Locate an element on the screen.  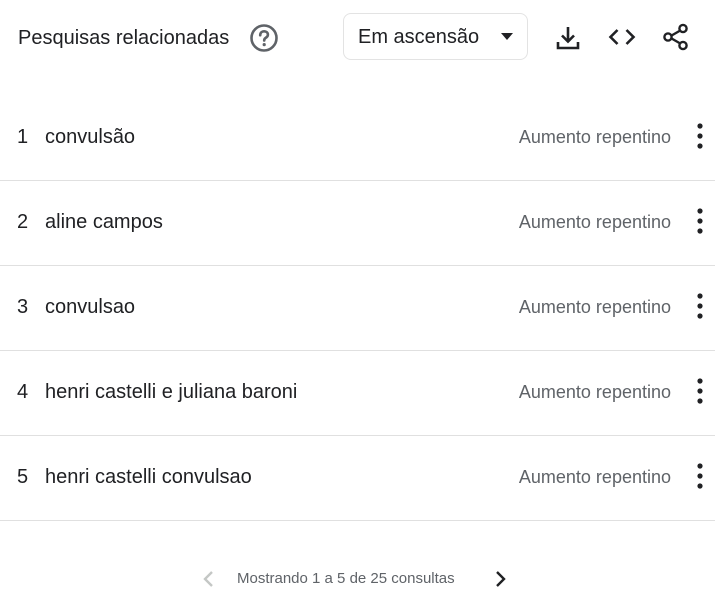
query-rank: 2 is located at coordinates (23, 222).